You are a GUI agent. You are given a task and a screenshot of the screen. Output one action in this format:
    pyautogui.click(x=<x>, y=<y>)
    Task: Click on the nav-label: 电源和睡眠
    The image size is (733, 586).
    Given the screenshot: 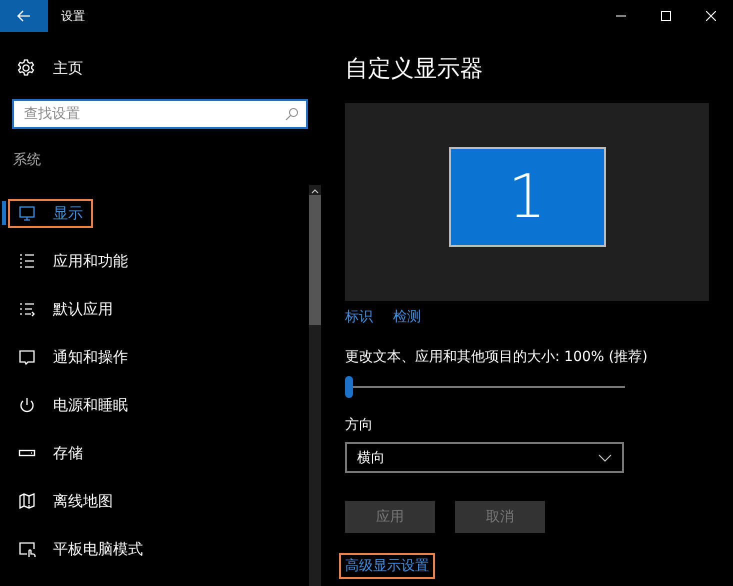 What is the action you would take?
    pyautogui.click(x=90, y=405)
    